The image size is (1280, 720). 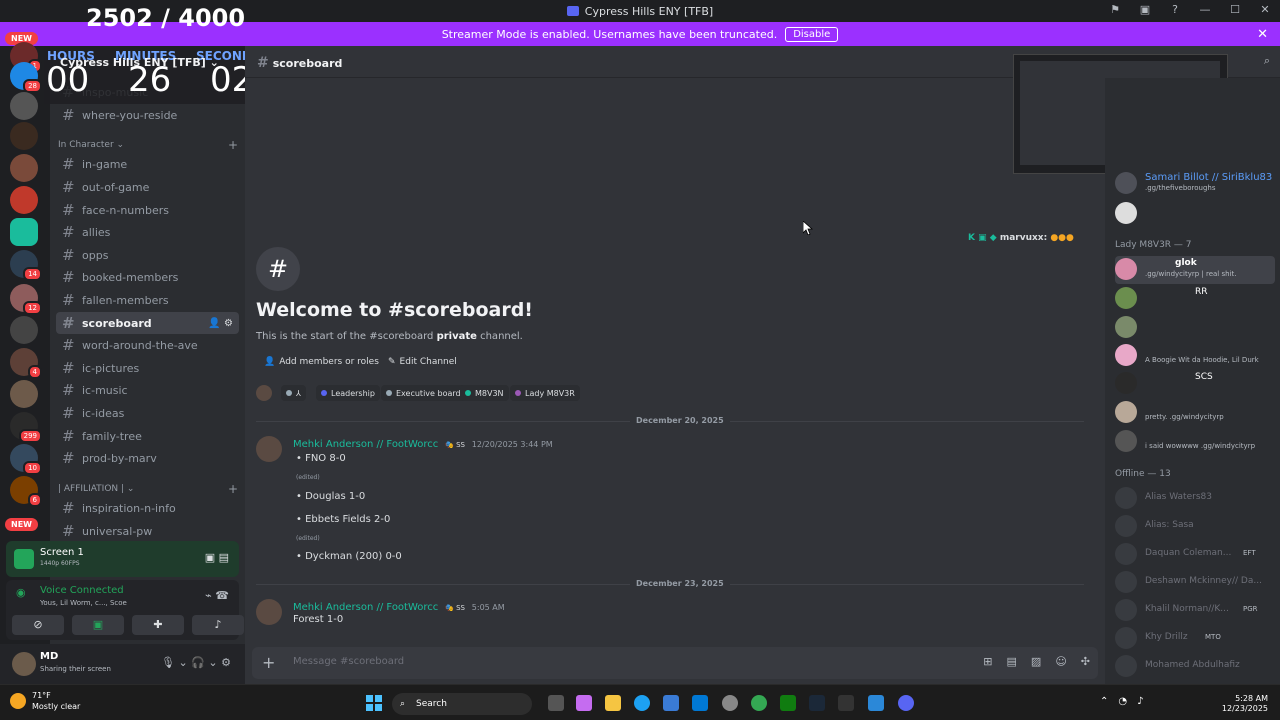 I want to click on store-icon, so click(x=671, y=703).